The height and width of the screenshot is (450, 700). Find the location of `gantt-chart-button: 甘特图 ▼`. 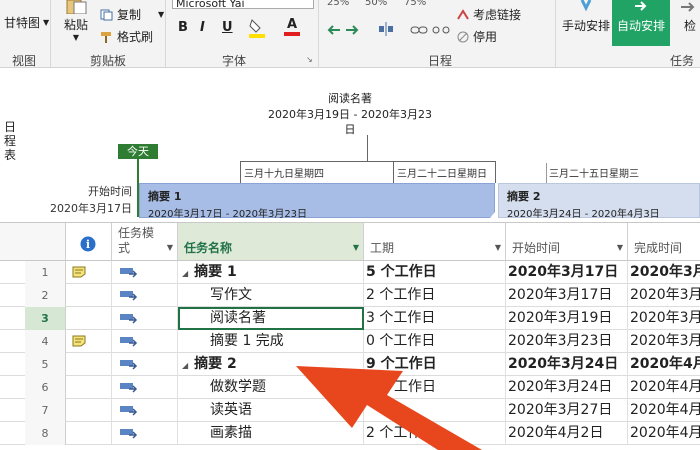

gantt-chart-button: 甘特图 ▼ is located at coordinates (26, 22).